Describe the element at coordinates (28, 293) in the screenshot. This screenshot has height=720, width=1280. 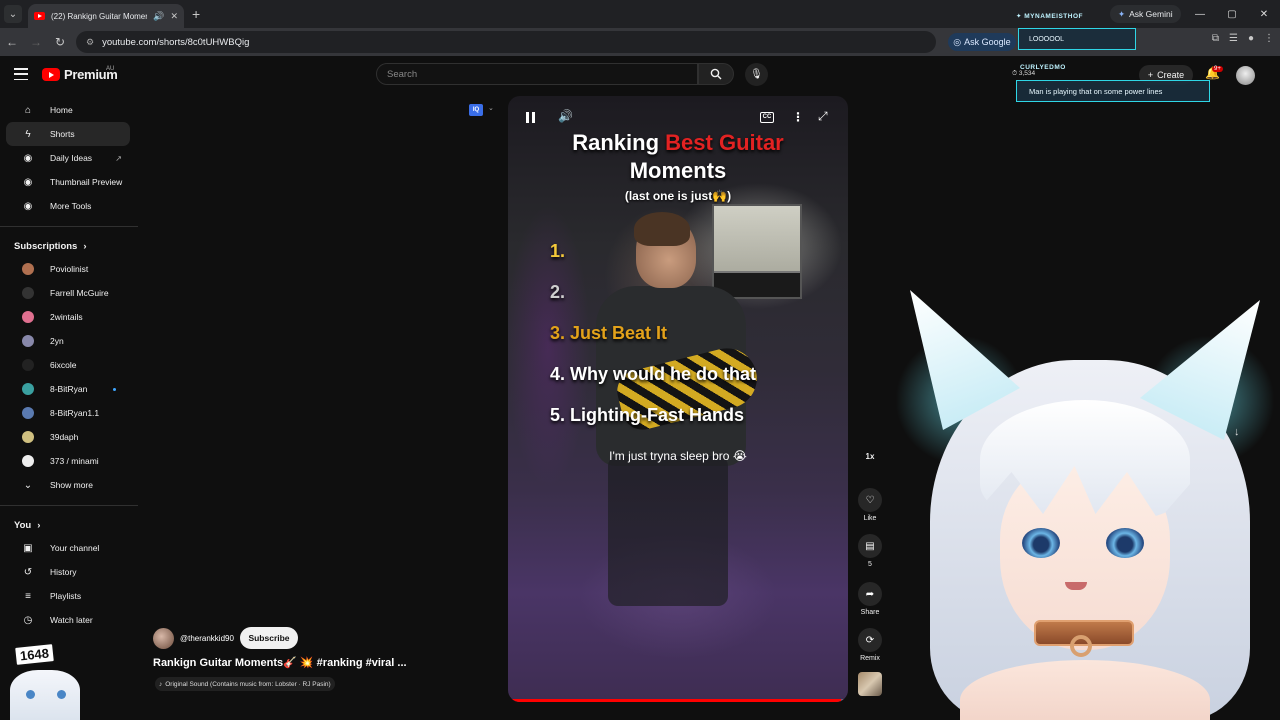
I see `subscription-avatar` at that location.